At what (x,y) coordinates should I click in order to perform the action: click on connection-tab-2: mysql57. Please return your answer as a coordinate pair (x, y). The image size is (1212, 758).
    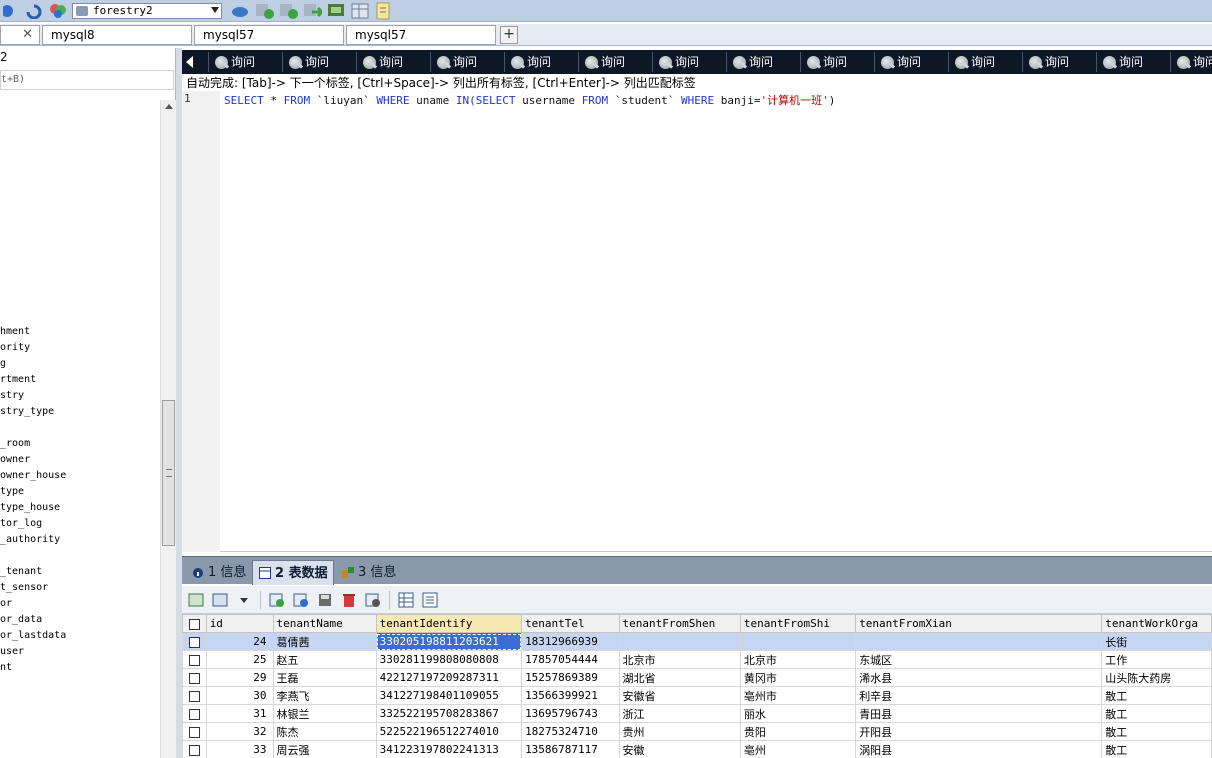
    Looking at the image, I should click on (269, 35).